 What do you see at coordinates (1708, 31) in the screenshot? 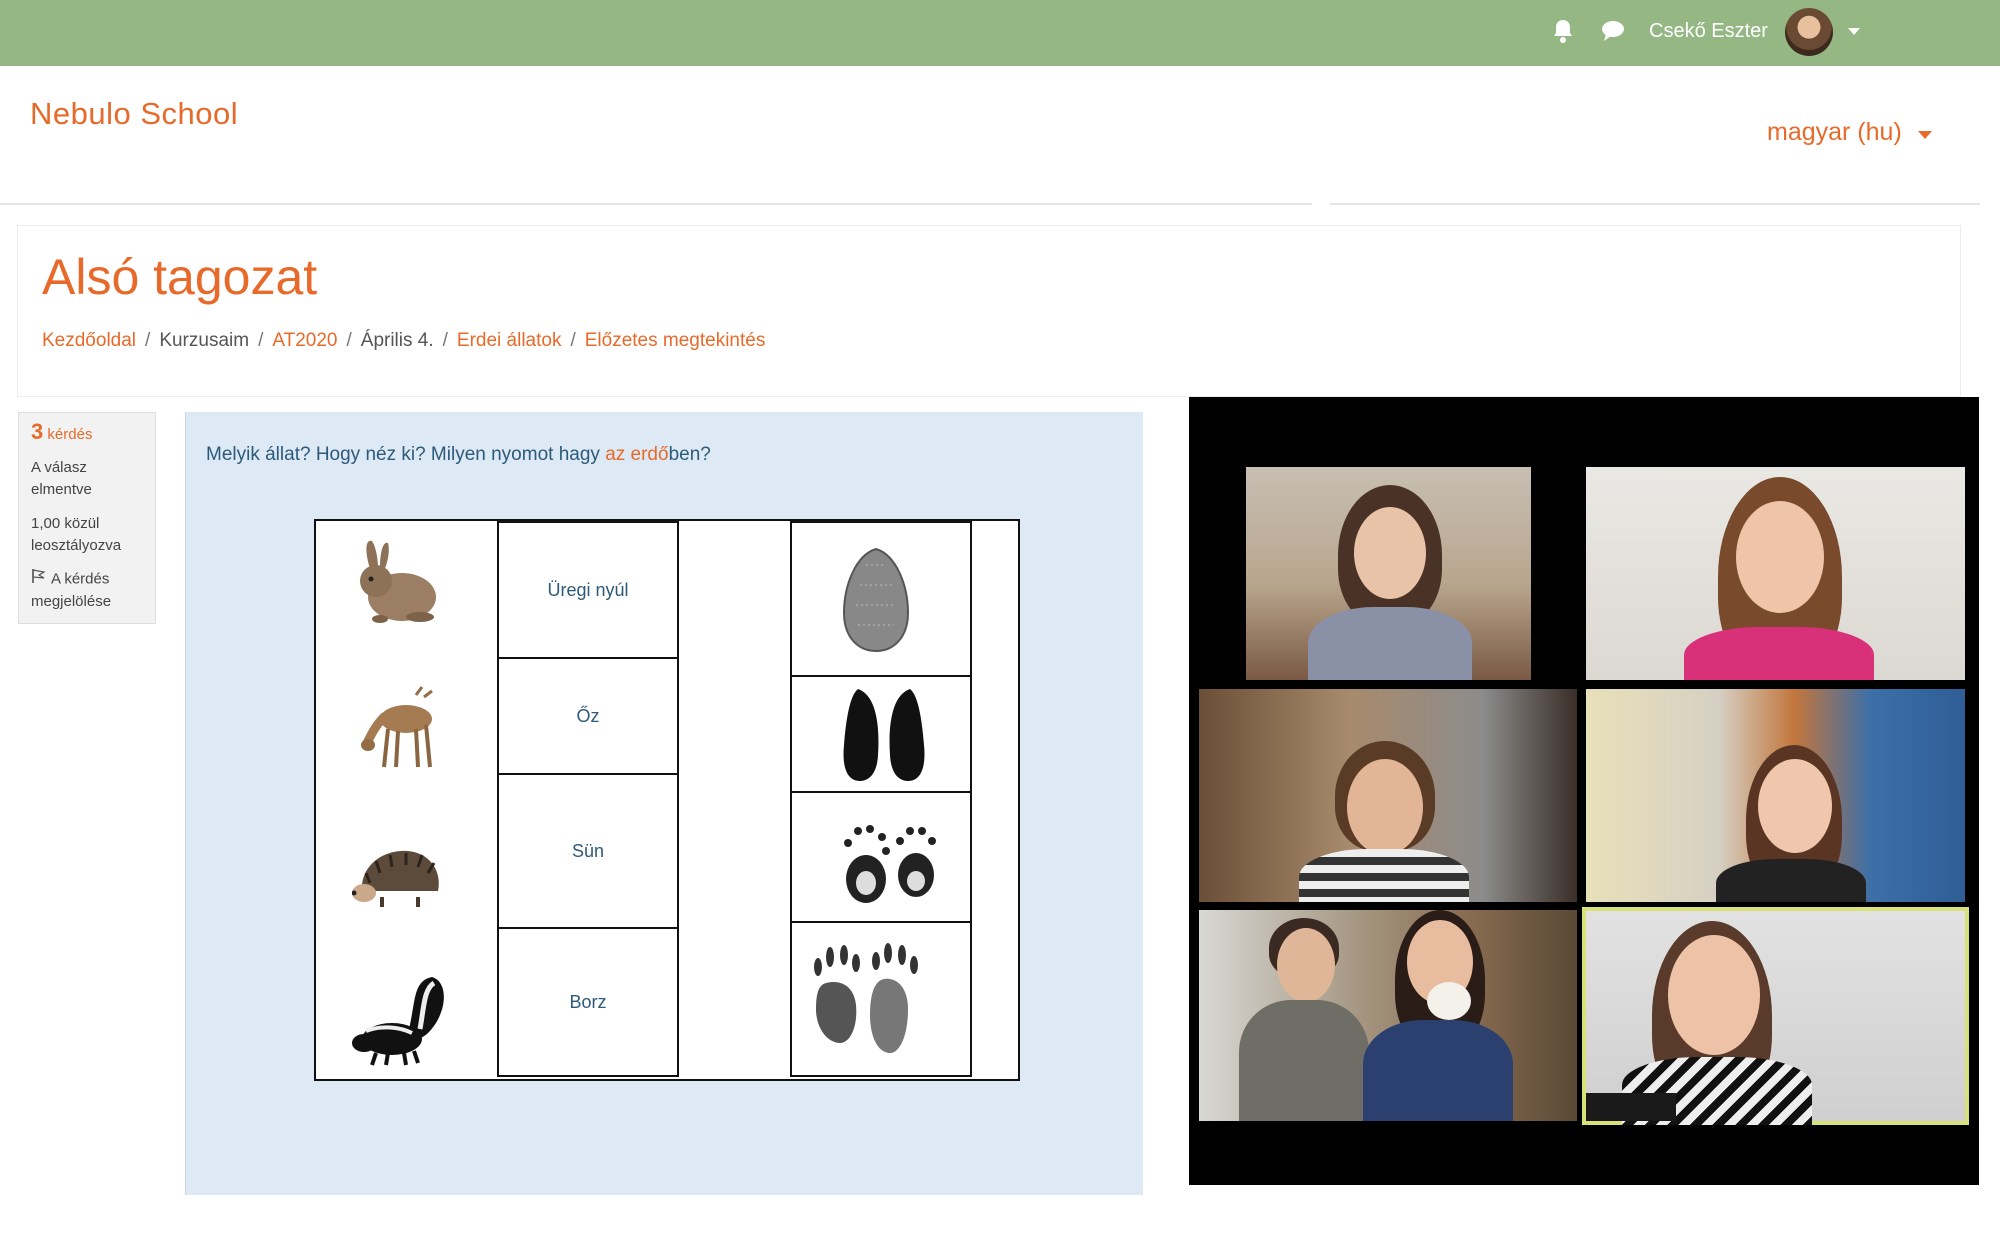
I see `user-name: Csekő Eszter` at bounding box center [1708, 31].